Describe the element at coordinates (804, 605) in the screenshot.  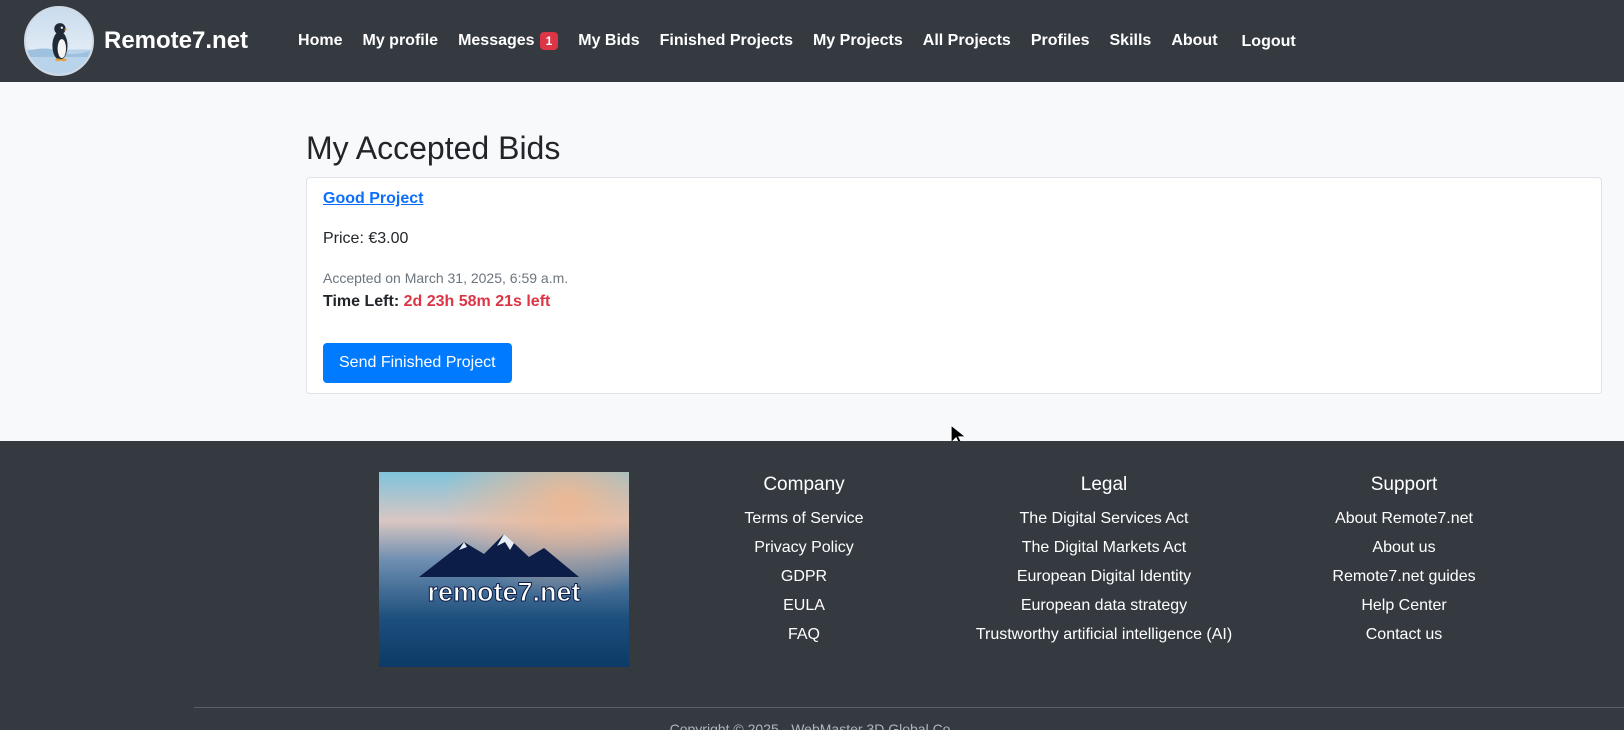
I see `footer-link-eula: EULA` at that location.